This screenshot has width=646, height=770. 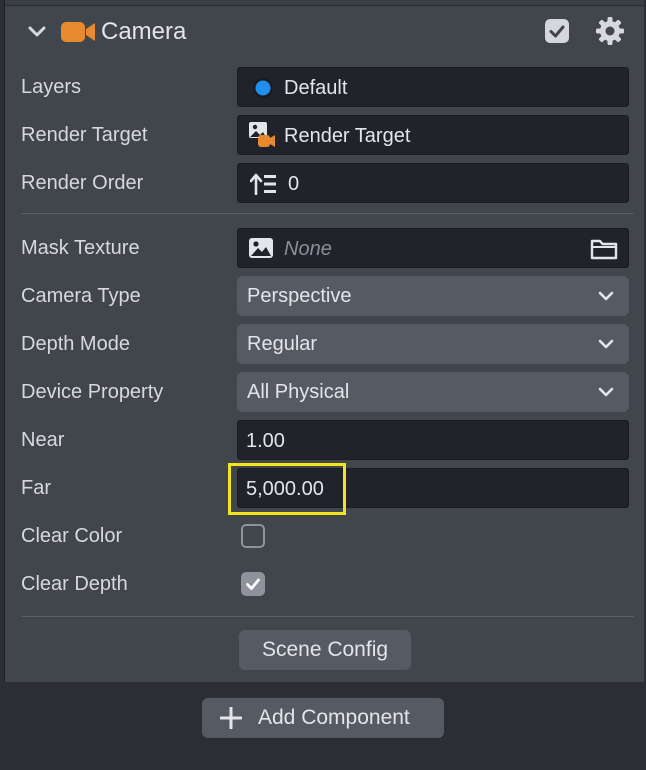 I want to click on mask-texture-value: None, so click(x=308, y=249).